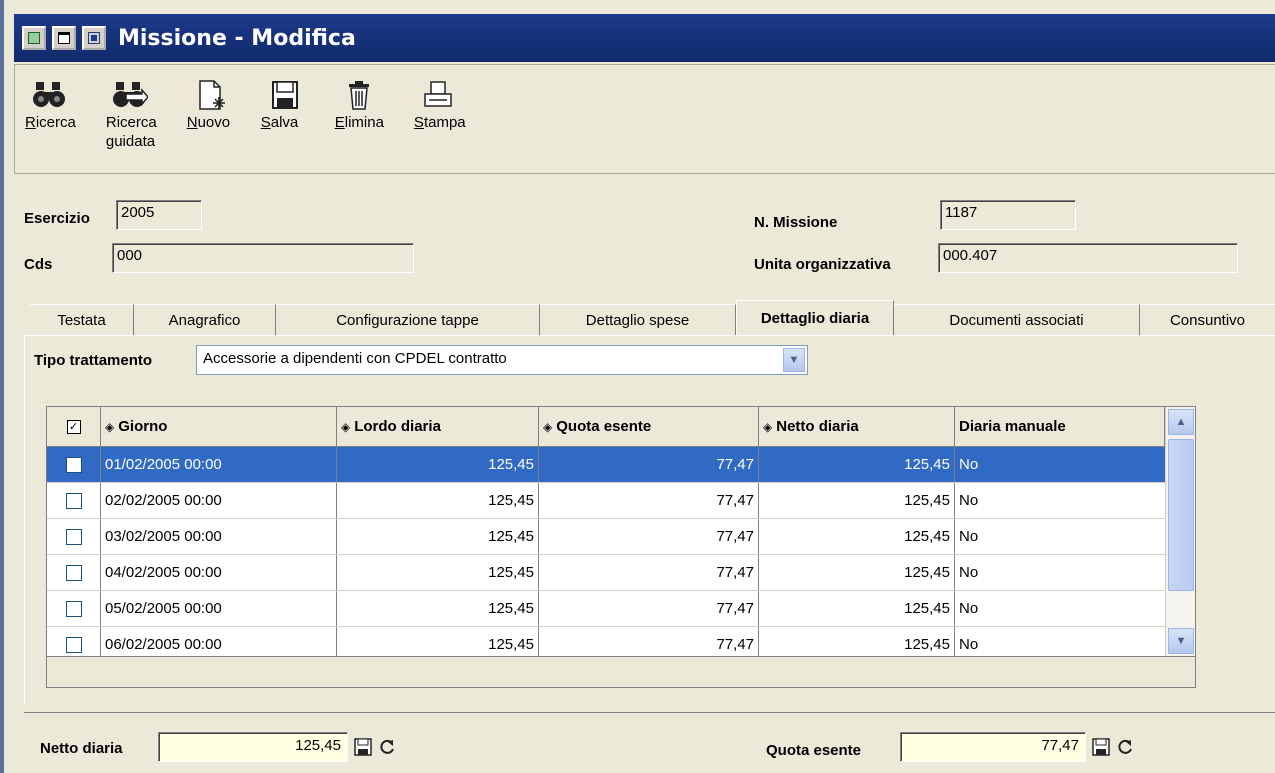  I want to click on elimina-button: Elimina, so click(359, 125).